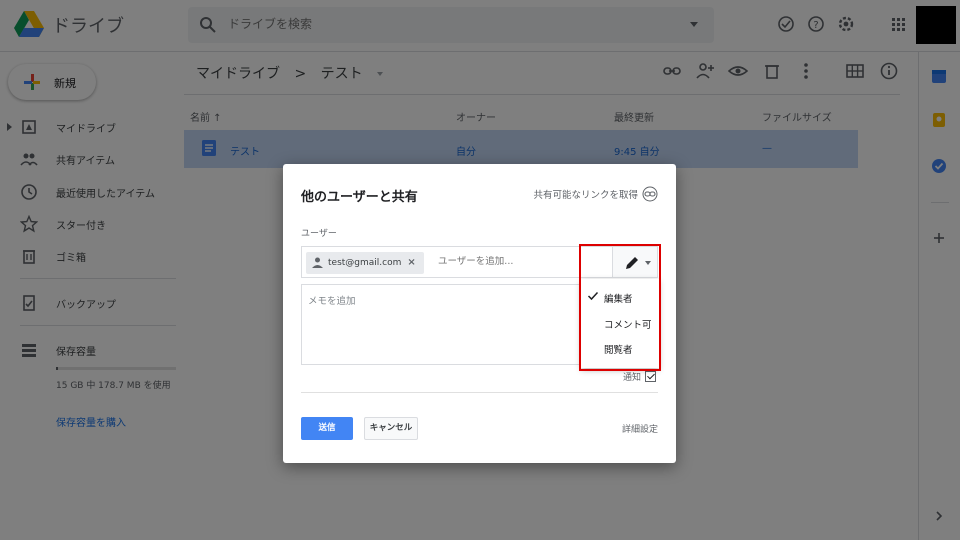 This screenshot has width=960, height=540. Describe the element at coordinates (640, 428) in the screenshot. I see `advanced-settings-link: 詳細設定` at that location.